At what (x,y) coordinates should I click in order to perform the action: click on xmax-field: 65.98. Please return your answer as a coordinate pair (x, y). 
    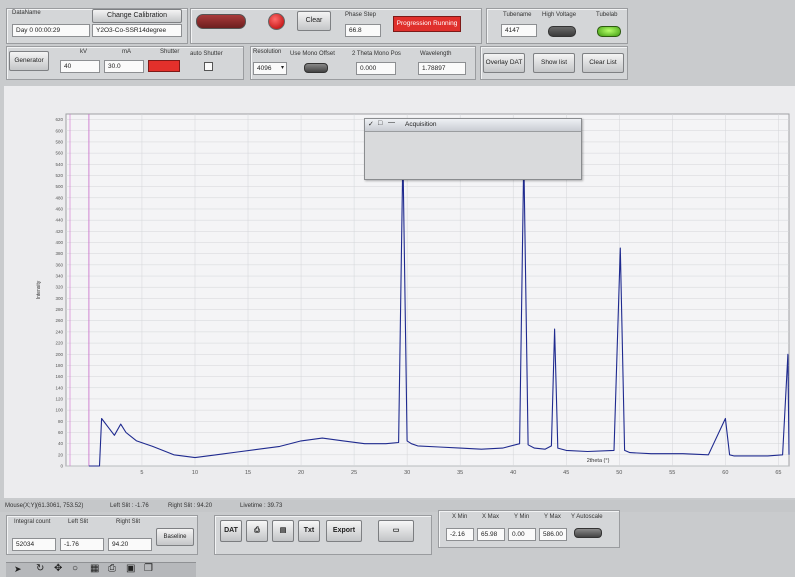
    Looking at the image, I should click on (491, 534).